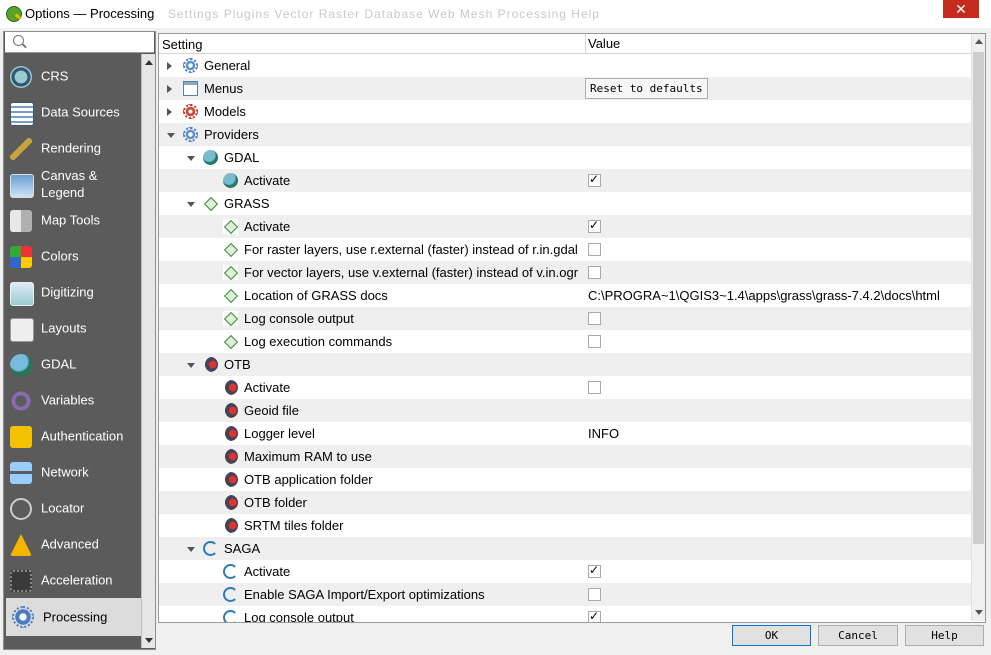  What do you see at coordinates (72, 292) in the screenshot?
I see `sidebar-item-digitizing: Digitizing` at bounding box center [72, 292].